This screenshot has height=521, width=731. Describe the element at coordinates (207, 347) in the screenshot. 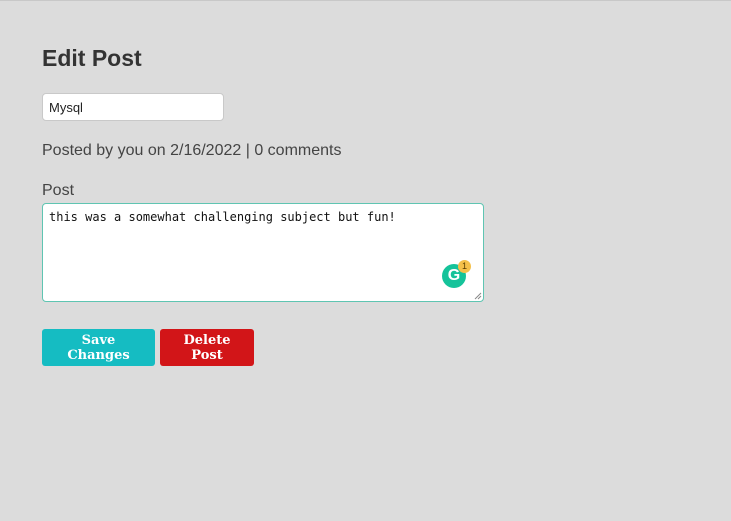

I see `delete-post-button: Delete Post` at that location.